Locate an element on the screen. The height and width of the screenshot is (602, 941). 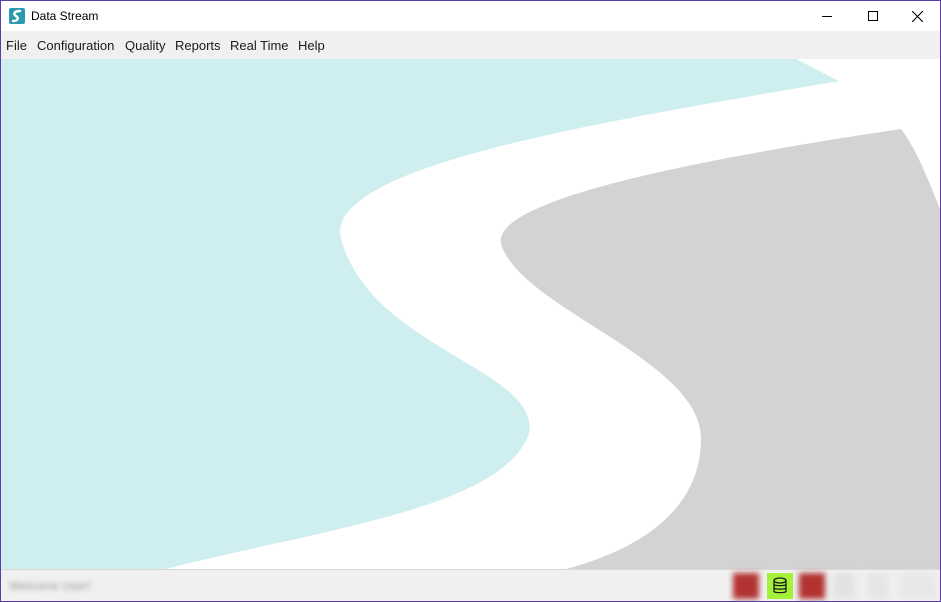
alert-indicator is located at coordinates (746, 586).